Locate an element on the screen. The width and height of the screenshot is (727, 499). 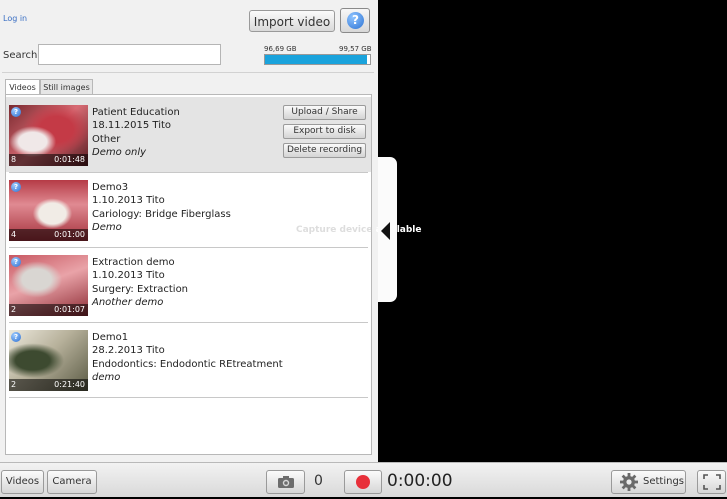
record-button is located at coordinates (363, 482).